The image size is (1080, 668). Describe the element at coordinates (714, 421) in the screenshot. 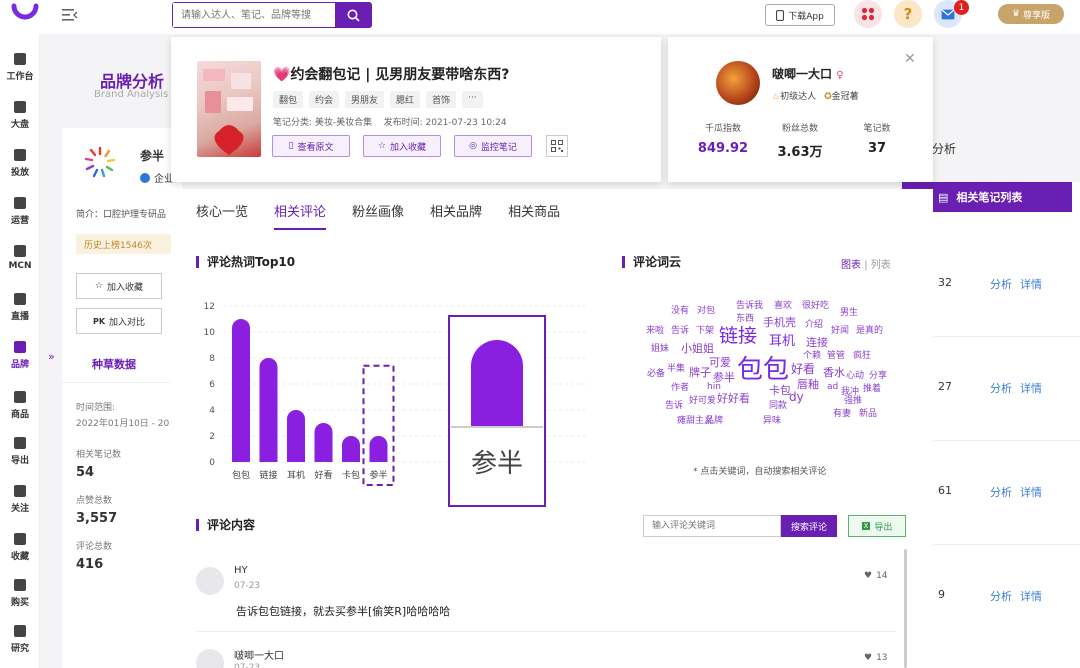

I see `cloud-word: 品牌` at that location.